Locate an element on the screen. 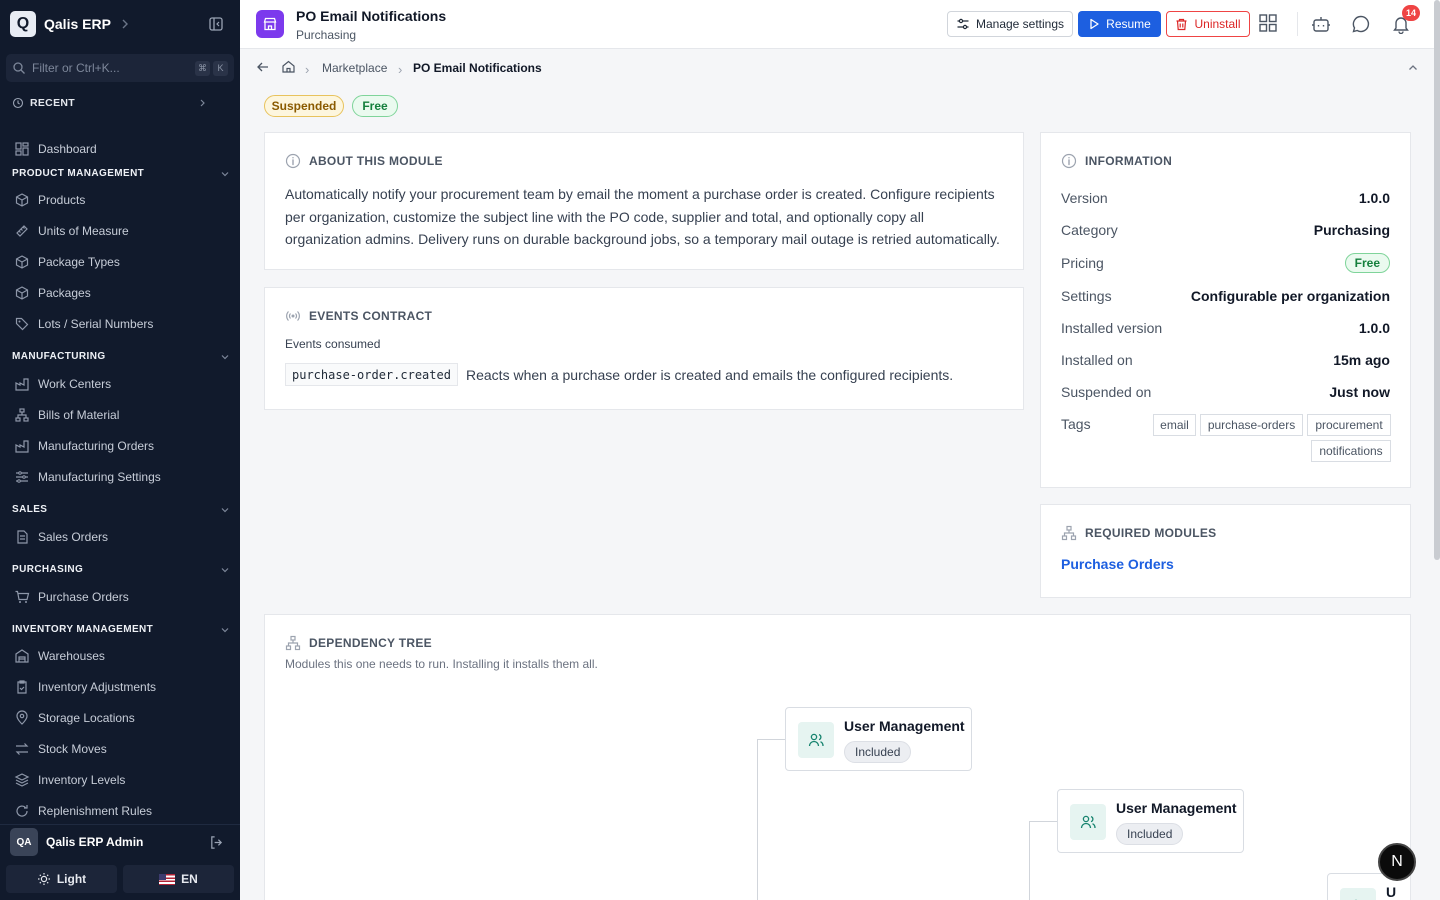 Image resolution: width=1440 pixels, height=900 pixels. shortcut-key: K is located at coordinates (220, 68).